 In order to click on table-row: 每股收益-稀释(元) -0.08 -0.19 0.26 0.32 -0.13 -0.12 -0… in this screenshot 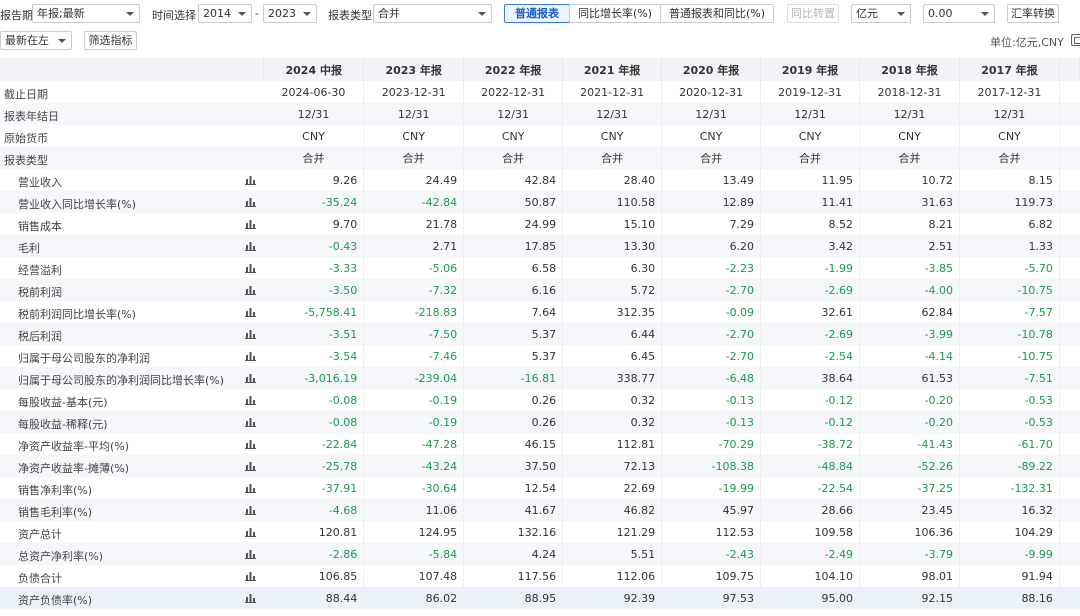, I will do `click(540, 422)`.